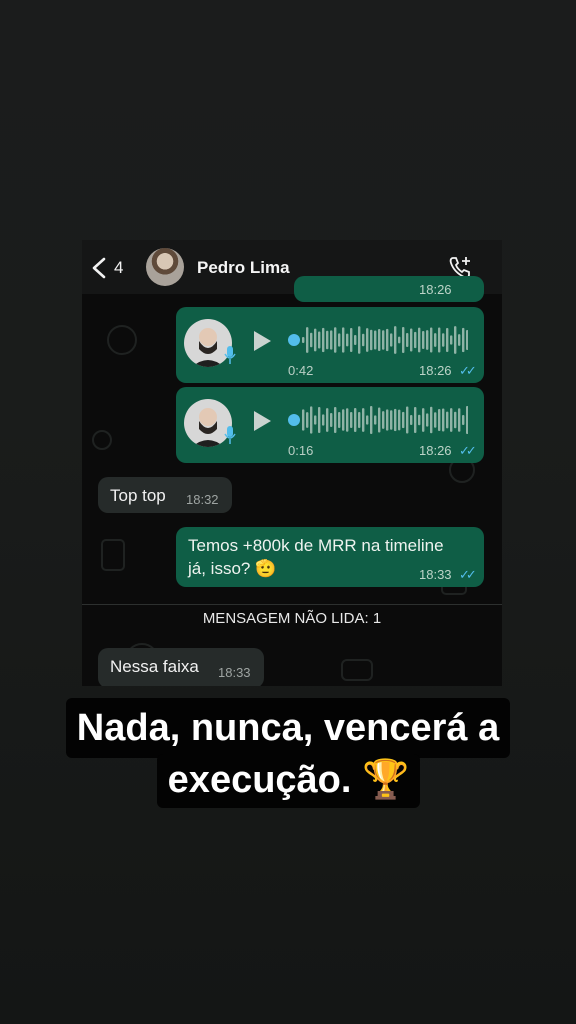 The height and width of the screenshot is (1024, 576). What do you see at coordinates (389, 289) in the screenshot?
I see `partial-message-bubble: 18:26` at bounding box center [389, 289].